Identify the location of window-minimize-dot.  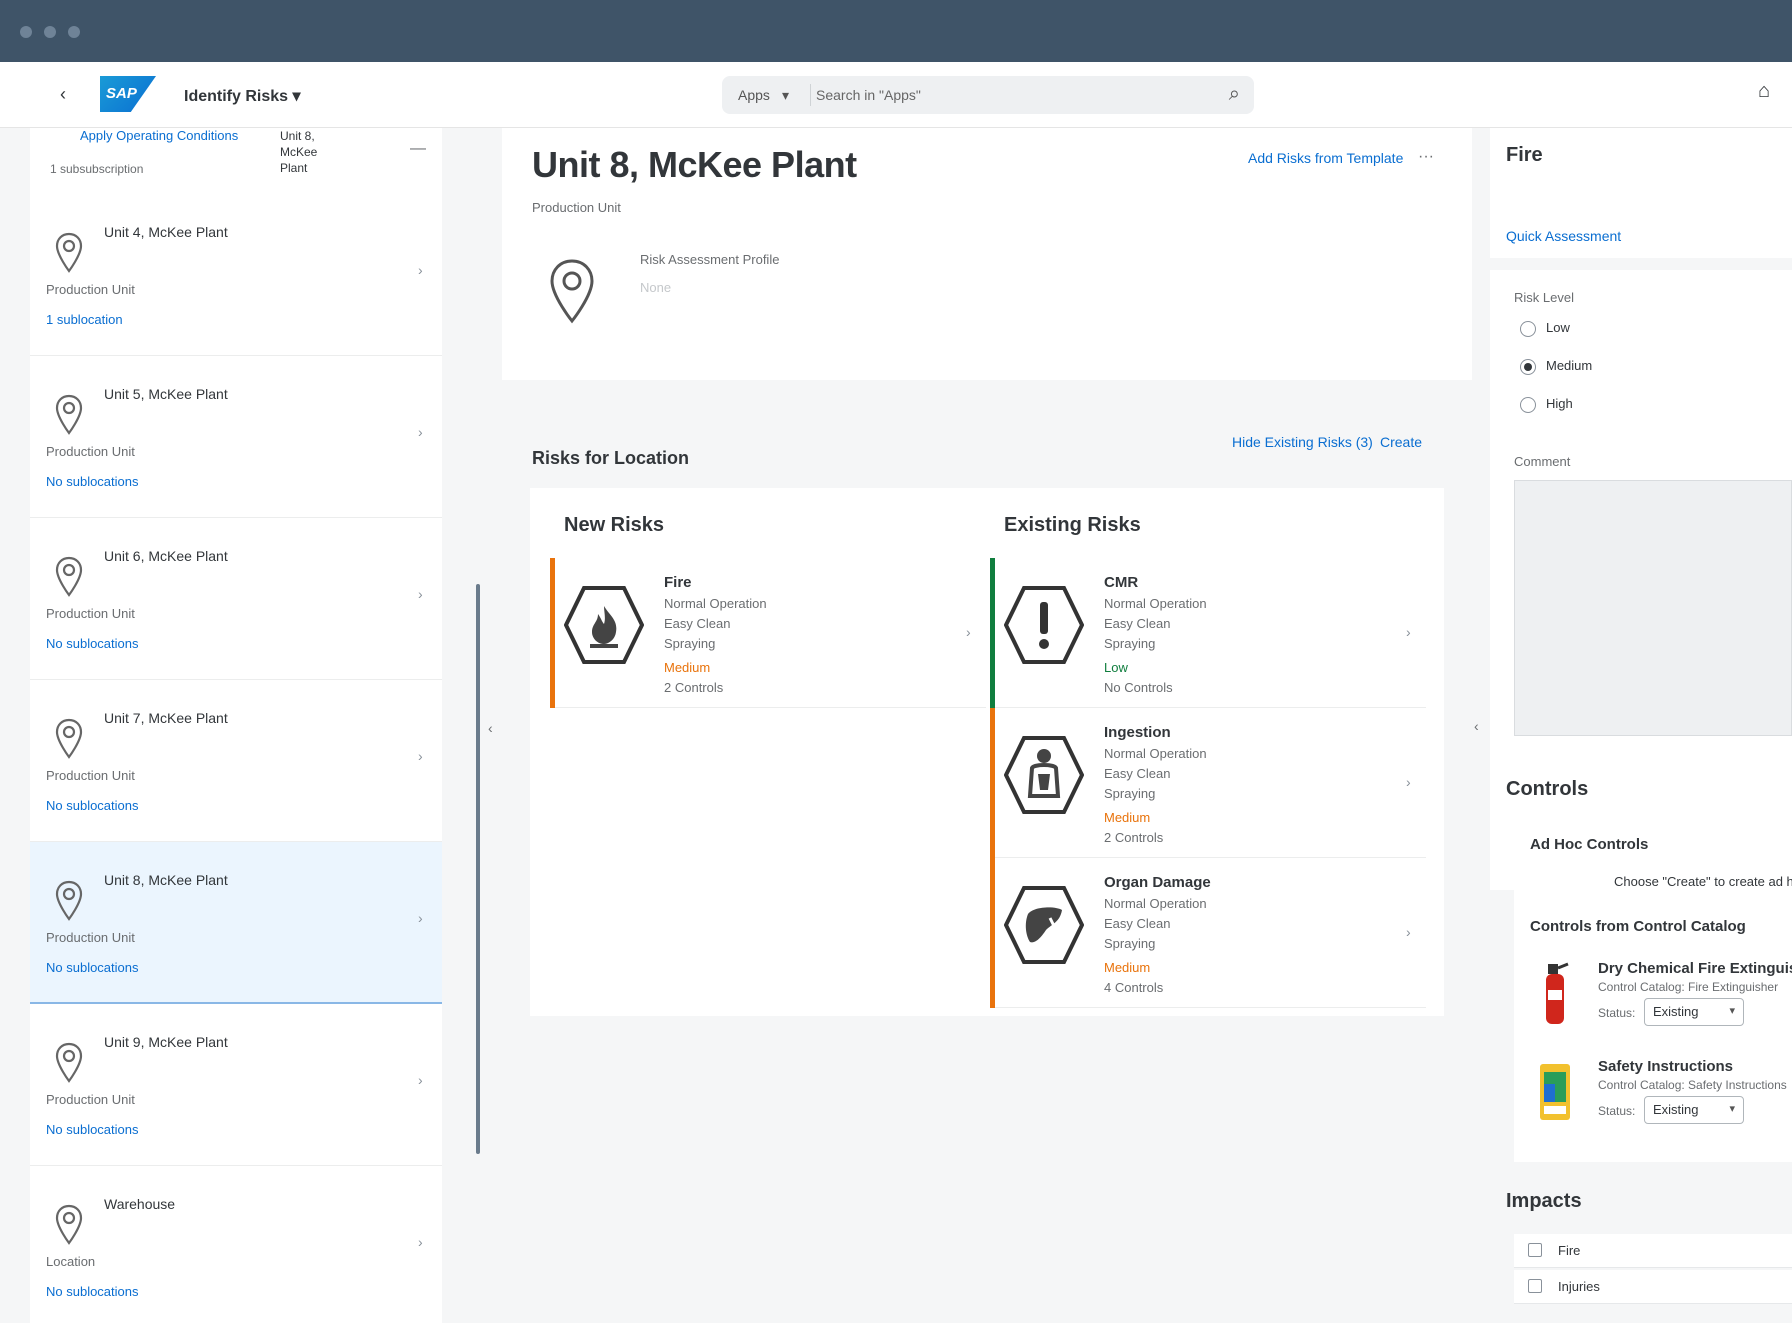
(50, 32).